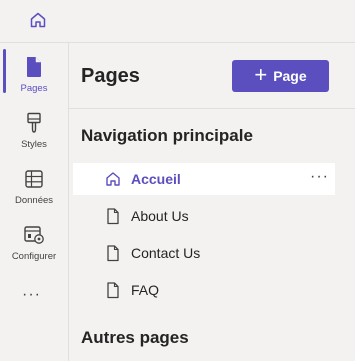 This screenshot has height=361, width=355. What do you see at coordinates (34, 235) in the screenshot?
I see `settings-window-icon` at bounding box center [34, 235].